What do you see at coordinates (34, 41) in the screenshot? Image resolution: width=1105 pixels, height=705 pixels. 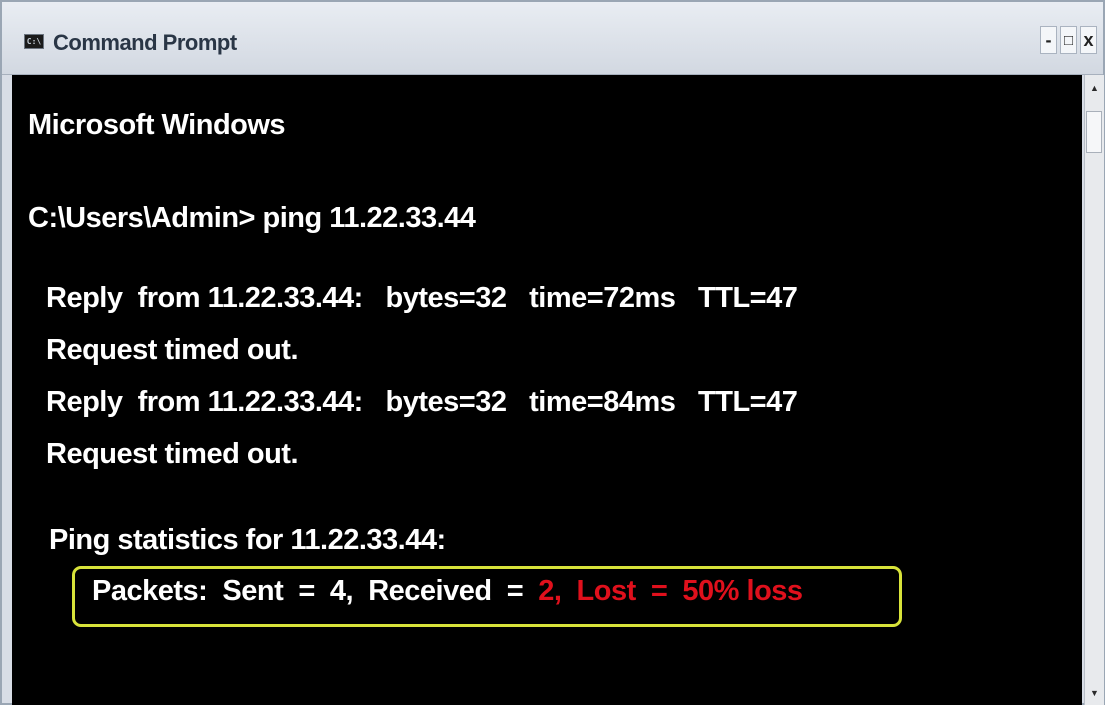 I see `cmd-console-icon: C:\` at bounding box center [34, 41].